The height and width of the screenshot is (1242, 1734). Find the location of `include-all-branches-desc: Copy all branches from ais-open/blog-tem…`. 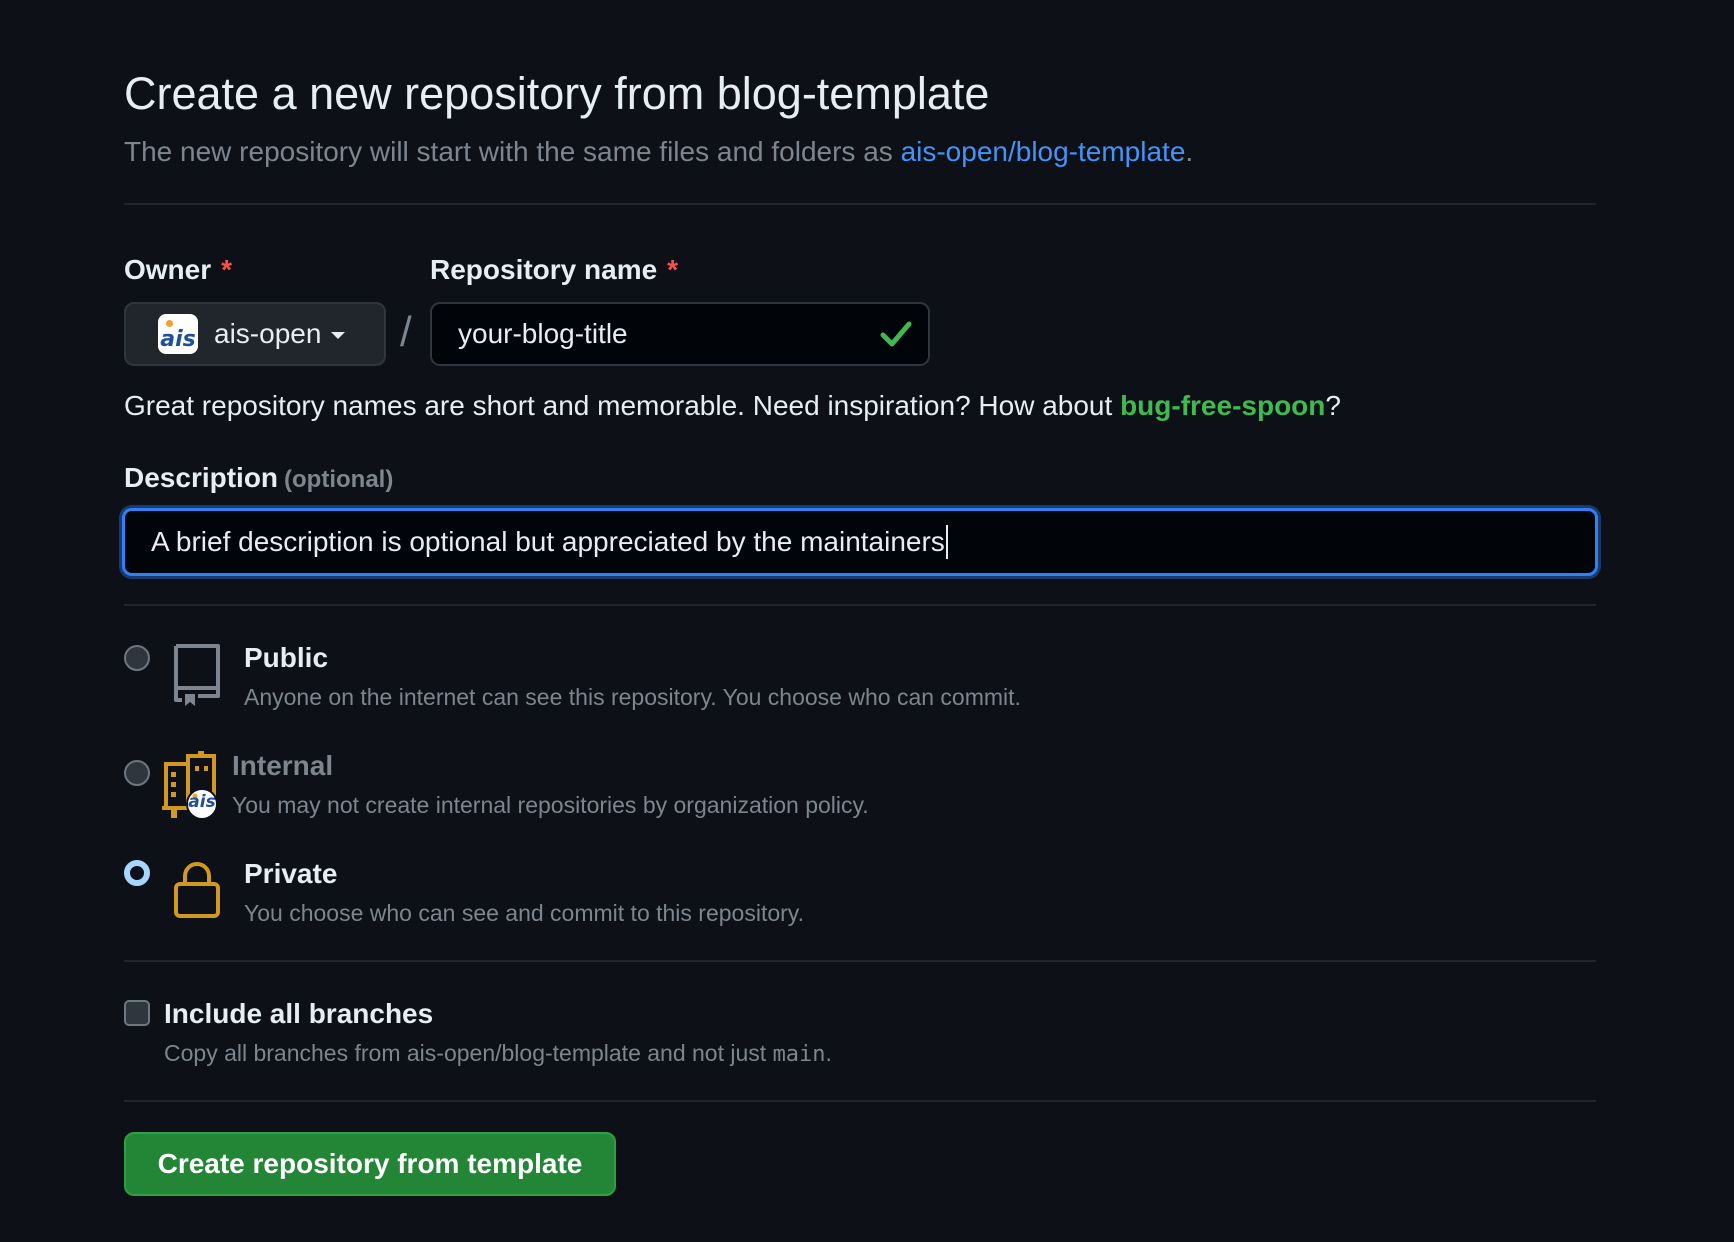

include-all-branches-desc: Copy all branches from ais-open/blog-tem… is located at coordinates (498, 1053).